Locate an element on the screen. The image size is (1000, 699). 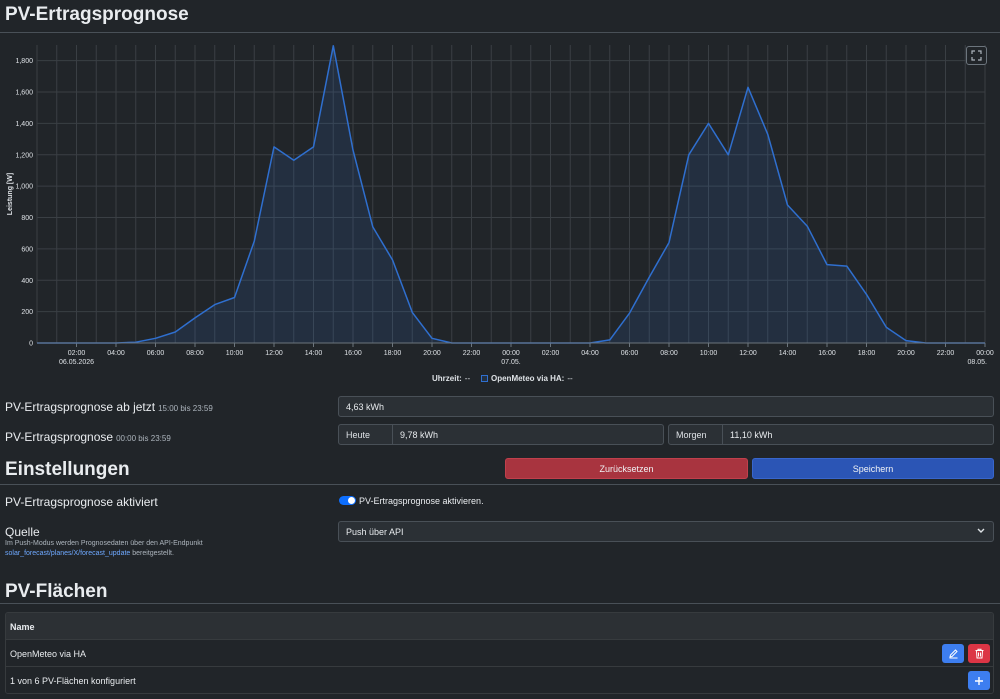
fullscreen-icon is located at coordinates (976, 55).